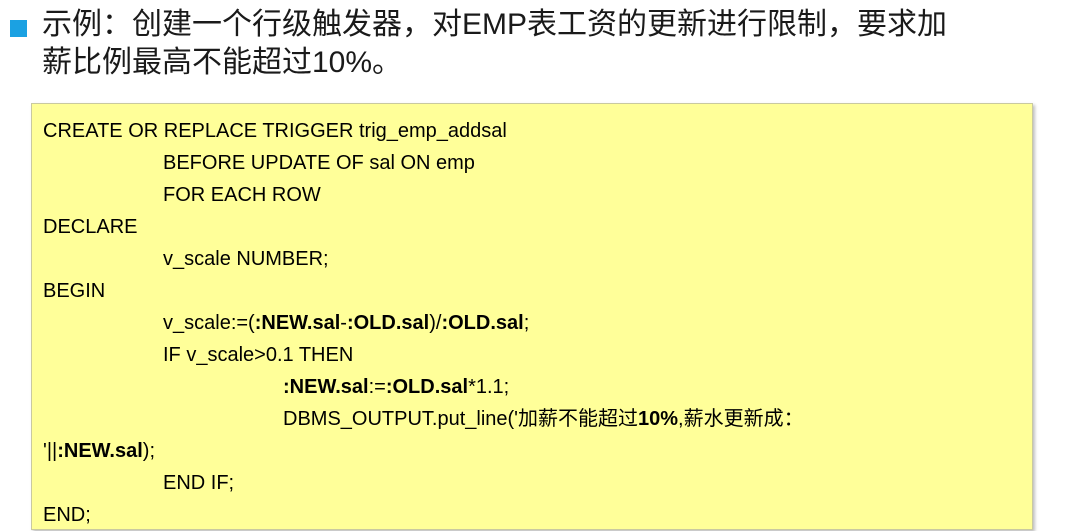 The height and width of the screenshot is (531, 1084). What do you see at coordinates (319, 163) in the screenshot?
I see `code-line-2: BEFORE UPDATE OF sal ON emp` at bounding box center [319, 163].